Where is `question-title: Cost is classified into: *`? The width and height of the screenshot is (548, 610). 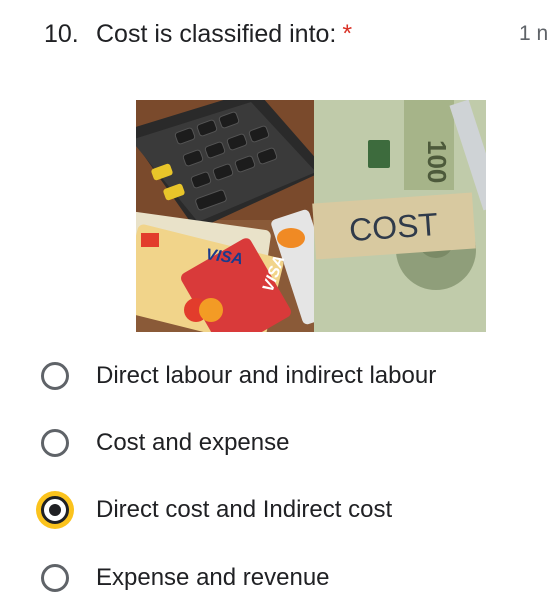
question-title: Cost is classified into: * is located at coordinates (224, 34).